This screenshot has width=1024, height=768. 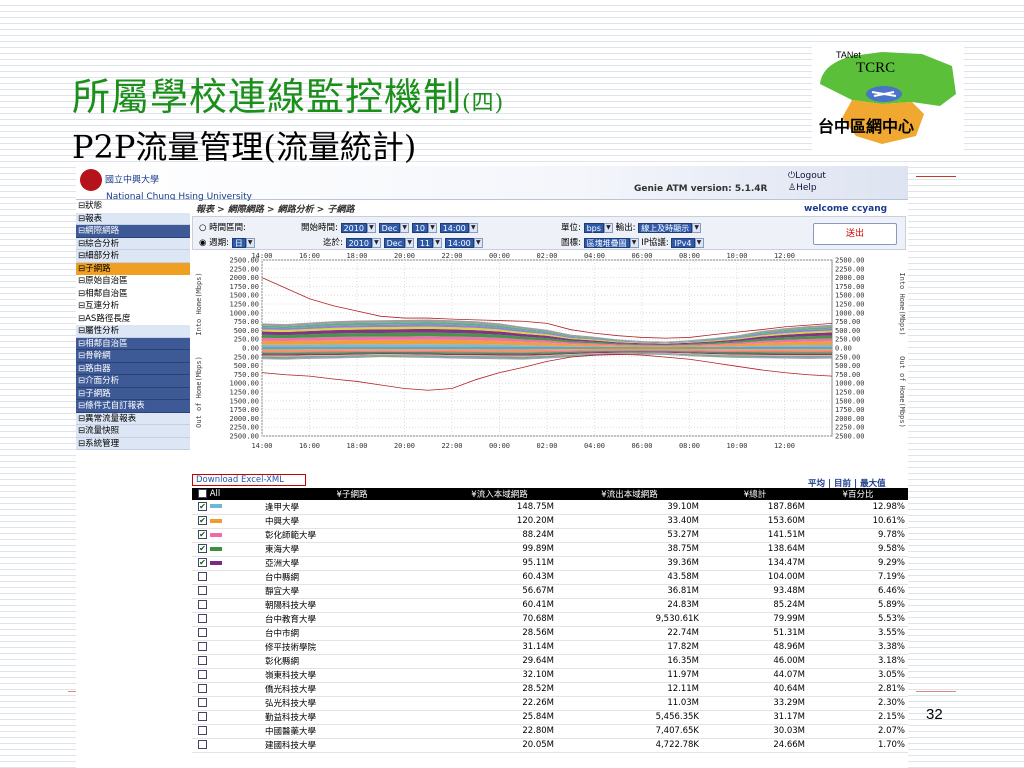 What do you see at coordinates (499, 446) in the screenshot?
I see `x-tick-label-bottom: 00:00` at bounding box center [499, 446].